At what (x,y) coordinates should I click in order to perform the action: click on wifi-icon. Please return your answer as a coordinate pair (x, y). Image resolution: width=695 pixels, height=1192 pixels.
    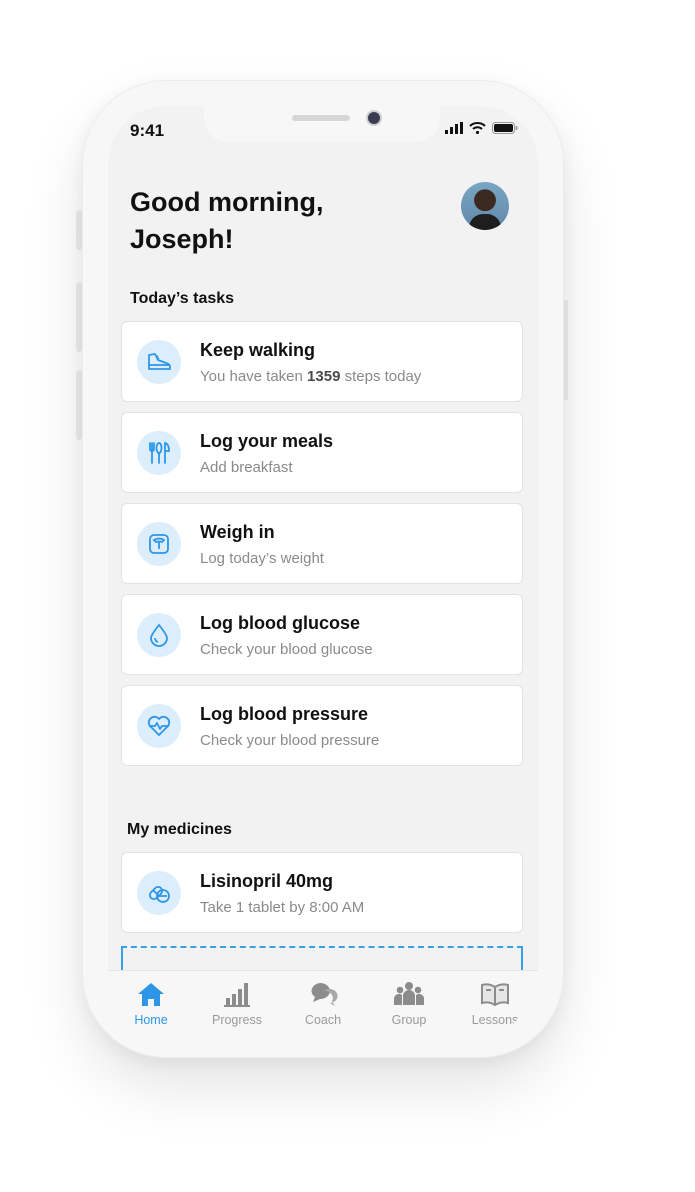
    Looking at the image, I should click on (477, 128).